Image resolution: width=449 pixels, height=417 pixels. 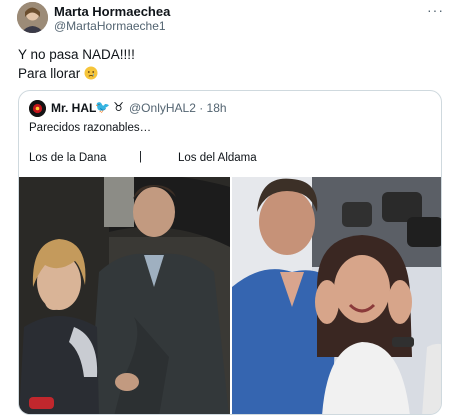 I want to click on author-handle: @MartaHormaeche1, so click(x=110, y=26).